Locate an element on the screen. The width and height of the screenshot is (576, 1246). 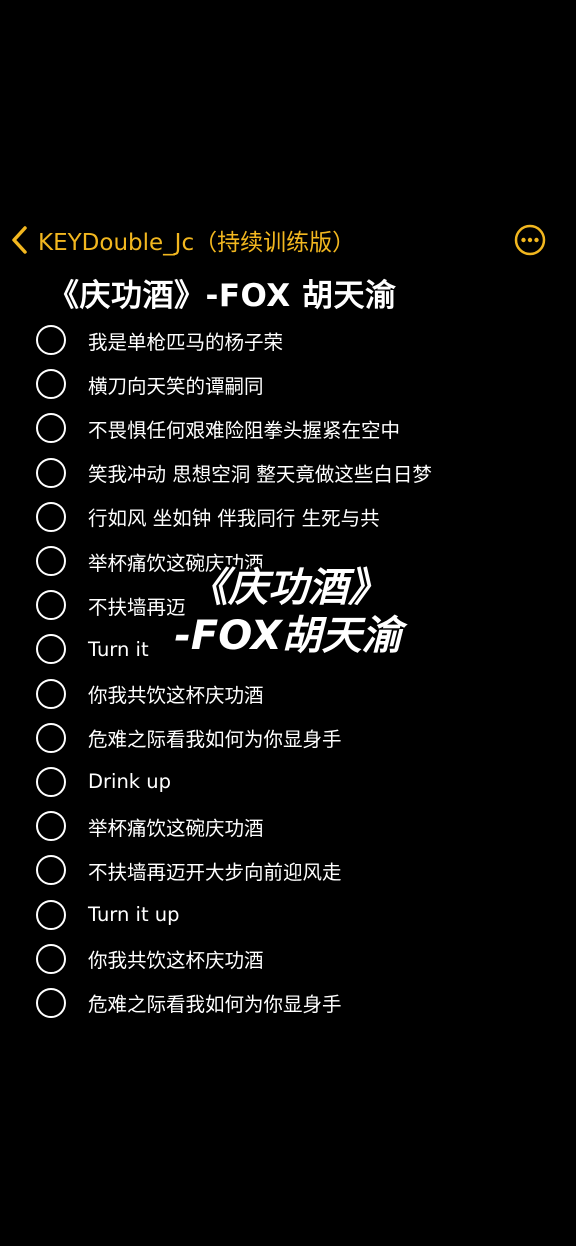
checklist-item: 笑我冲动 思想空洞 整天竟做这些白日梦 is located at coordinates (296, 473).